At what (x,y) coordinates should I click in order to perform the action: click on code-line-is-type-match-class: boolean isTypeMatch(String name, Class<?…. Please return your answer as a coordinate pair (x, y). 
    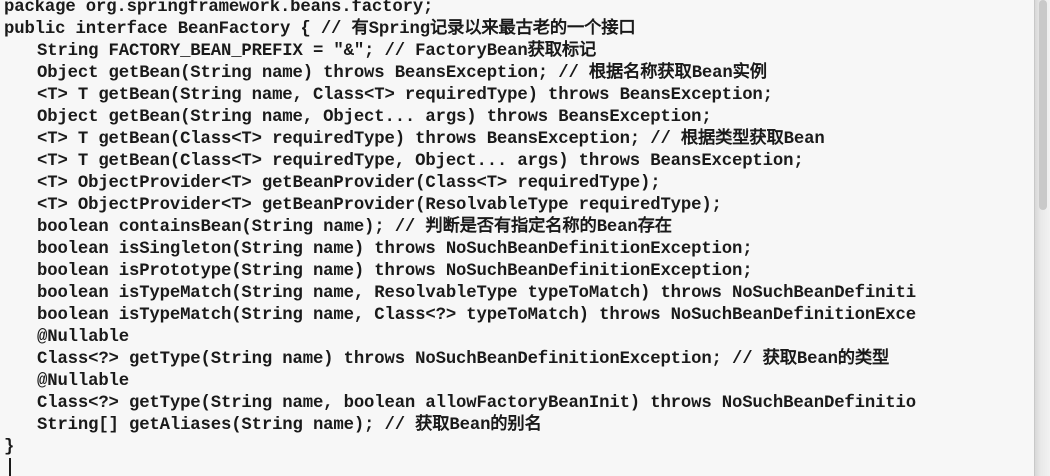
    Looking at the image, I should click on (476, 315).